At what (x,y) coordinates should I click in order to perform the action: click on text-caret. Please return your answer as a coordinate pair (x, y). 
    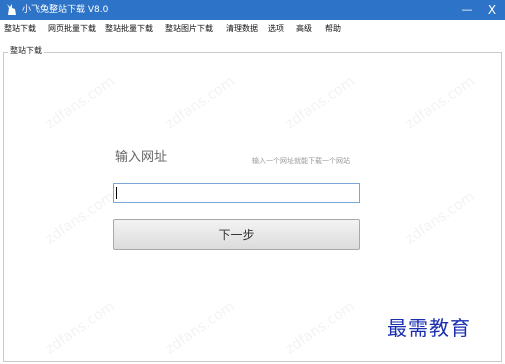
    Looking at the image, I should click on (116, 193).